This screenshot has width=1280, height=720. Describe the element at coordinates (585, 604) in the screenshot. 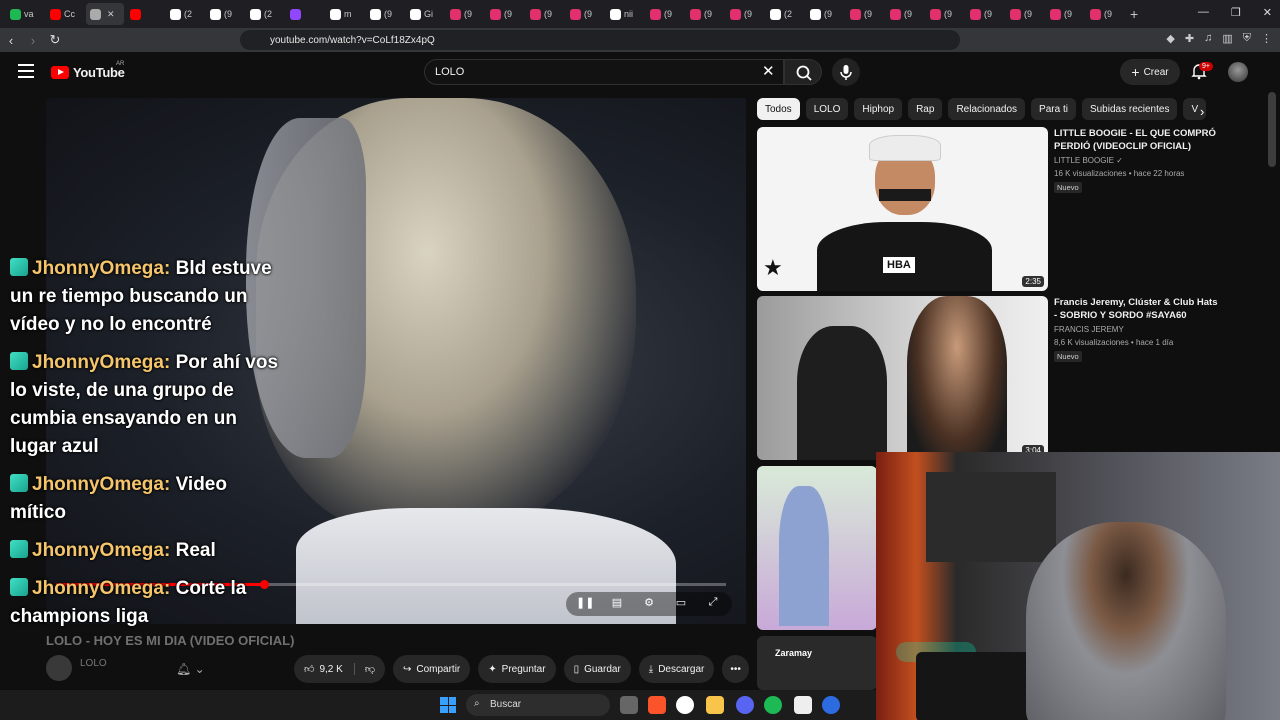

I see `pause-icon: ❚❚` at that location.